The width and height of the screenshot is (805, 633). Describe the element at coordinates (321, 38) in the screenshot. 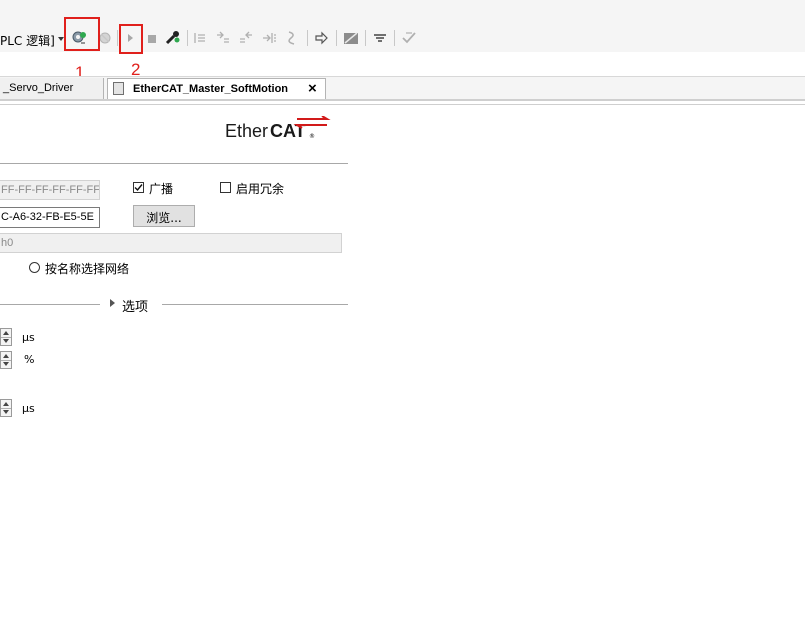

I see `show-next-statement-icon` at that location.